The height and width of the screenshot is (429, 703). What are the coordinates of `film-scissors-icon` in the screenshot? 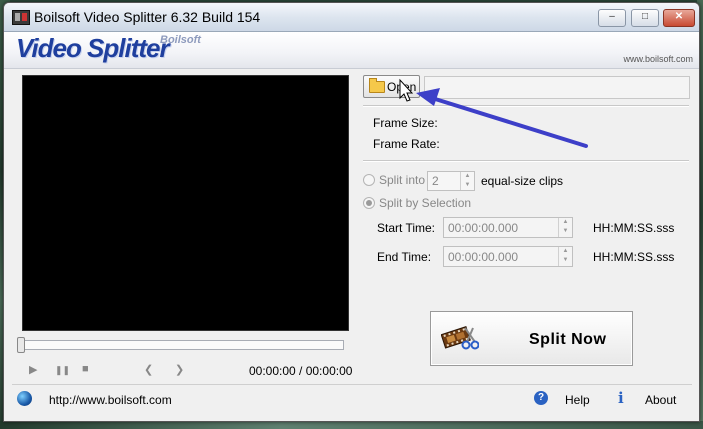 It's located at (460, 338).